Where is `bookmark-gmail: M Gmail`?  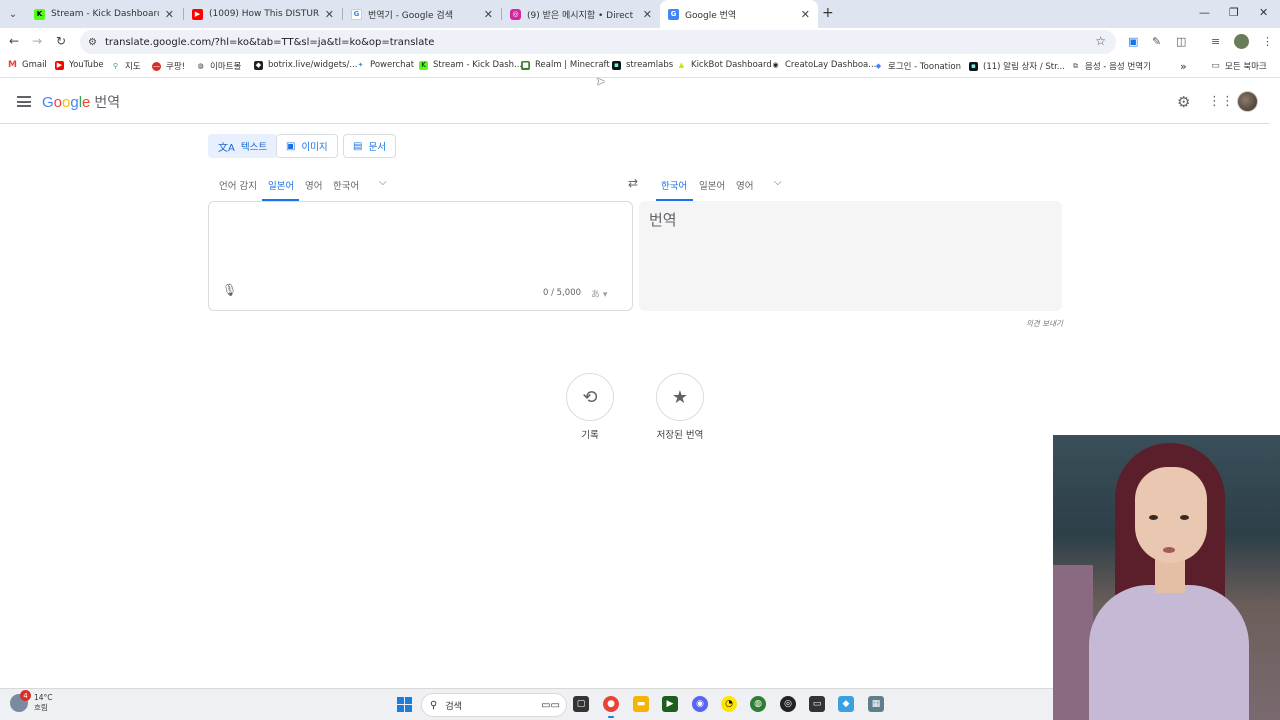 bookmark-gmail: M Gmail is located at coordinates (27, 65).